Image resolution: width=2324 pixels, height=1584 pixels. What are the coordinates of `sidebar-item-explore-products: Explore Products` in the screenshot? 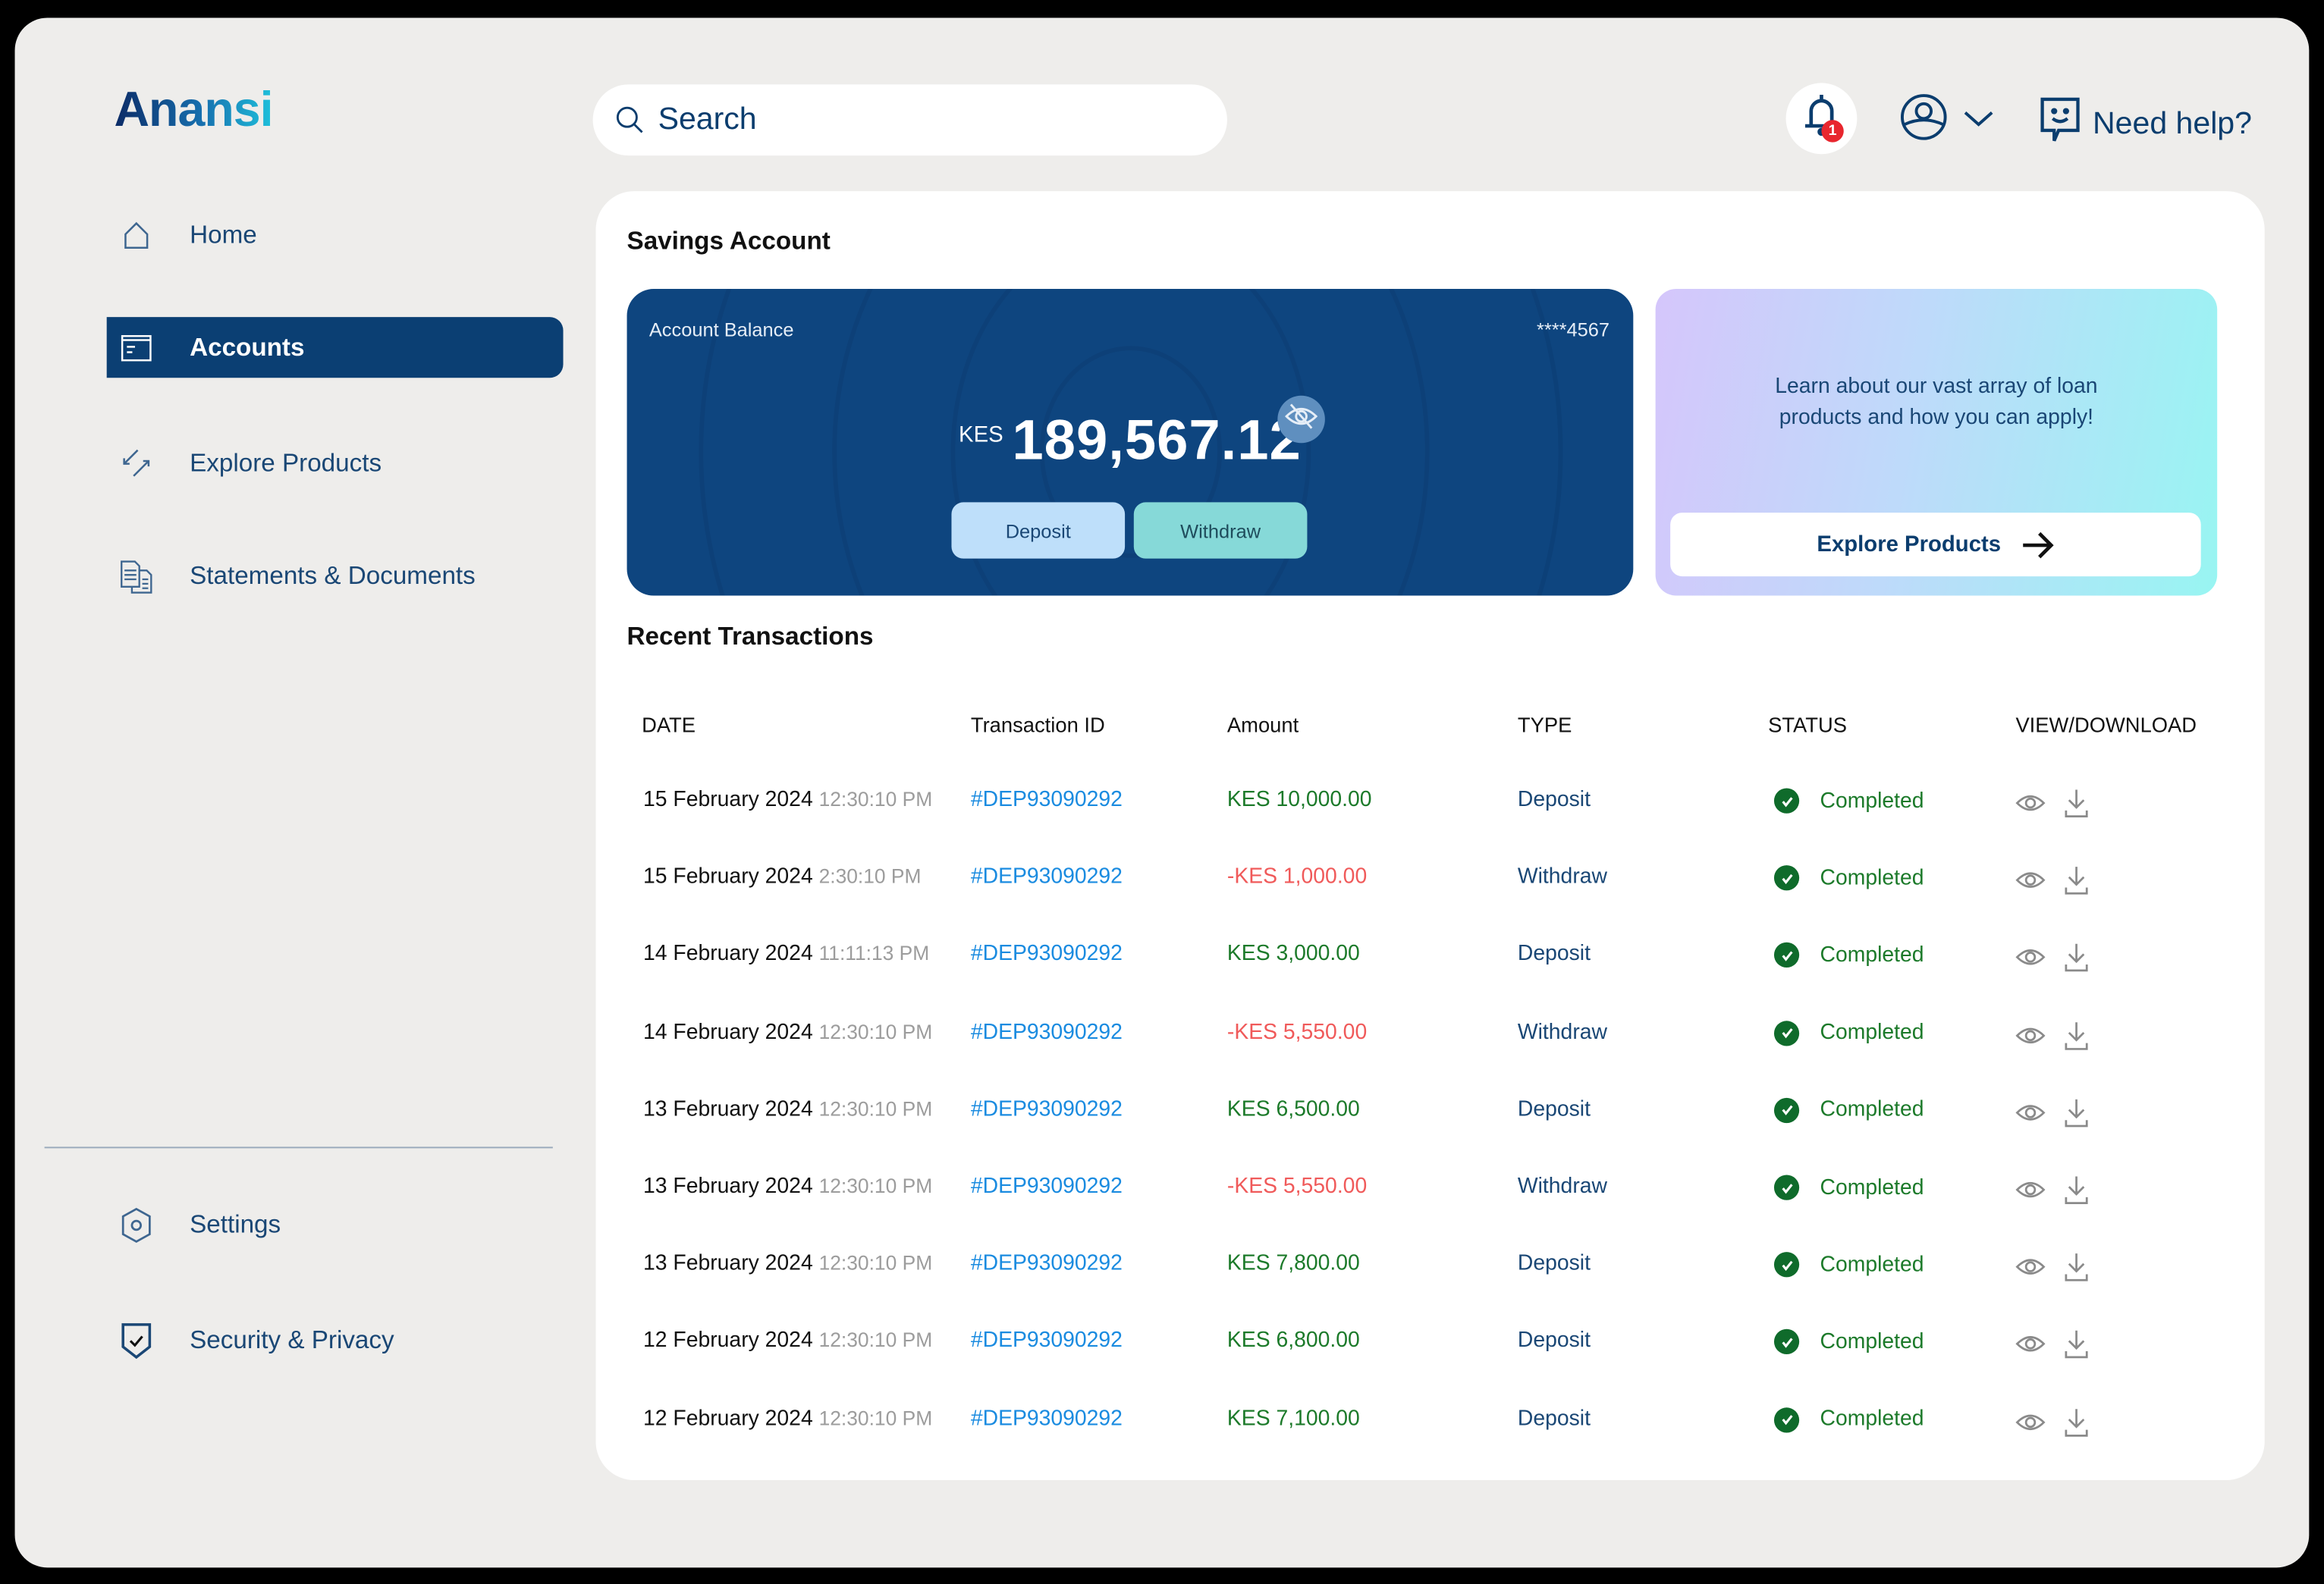 It's located at (335, 464).